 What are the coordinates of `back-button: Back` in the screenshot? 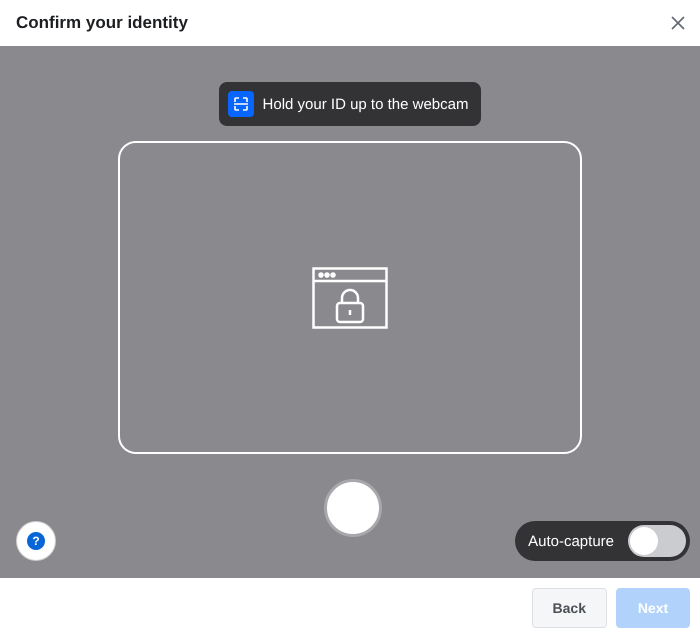 It's located at (569, 608).